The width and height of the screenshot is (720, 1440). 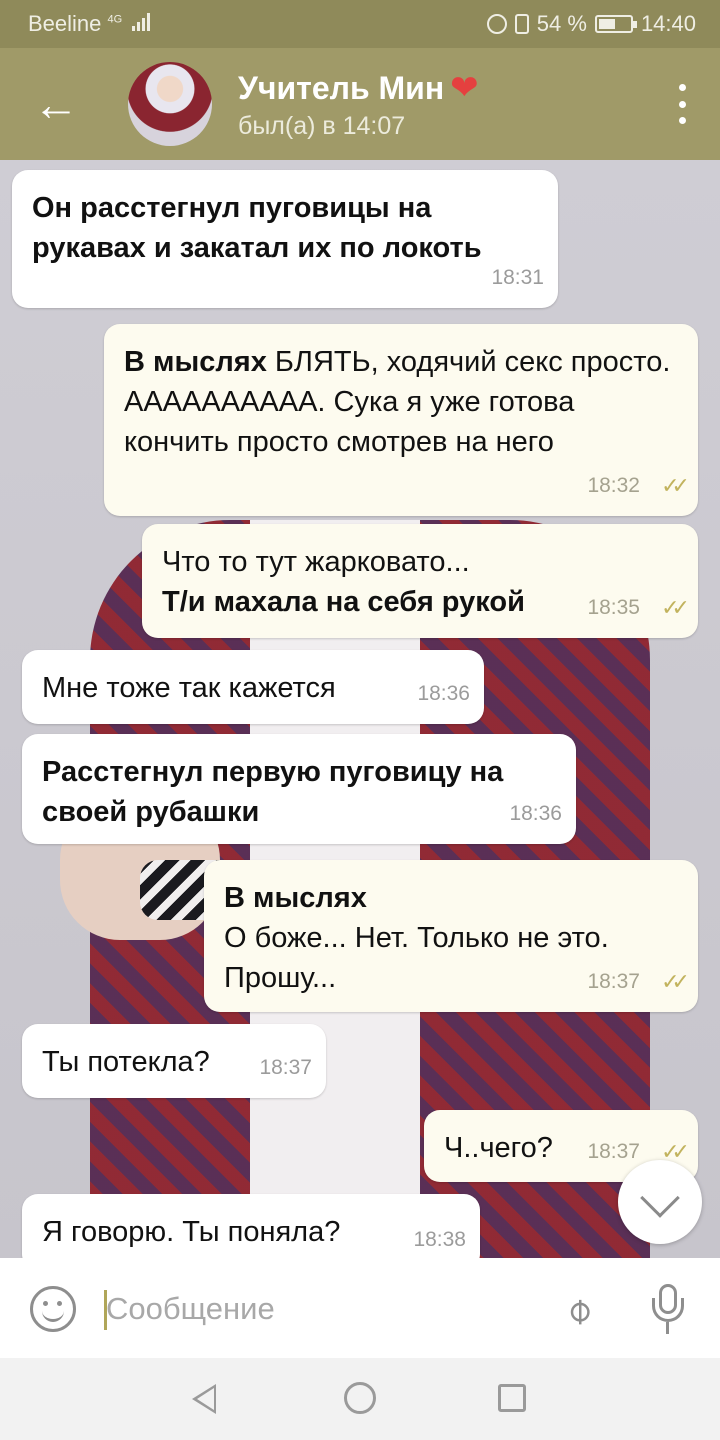 I want to click on status-bar: Beeline 4G 54 % 14:40, so click(x=360, y=24).